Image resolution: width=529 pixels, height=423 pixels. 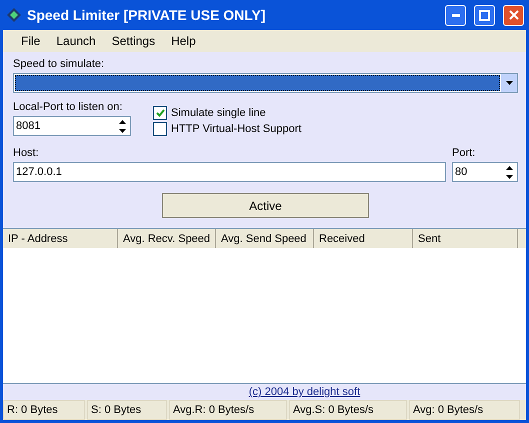 What do you see at coordinates (304, 392) in the screenshot?
I see `copyright-link: (c) 2004 by delight soft` at bounding box center [304, 392].